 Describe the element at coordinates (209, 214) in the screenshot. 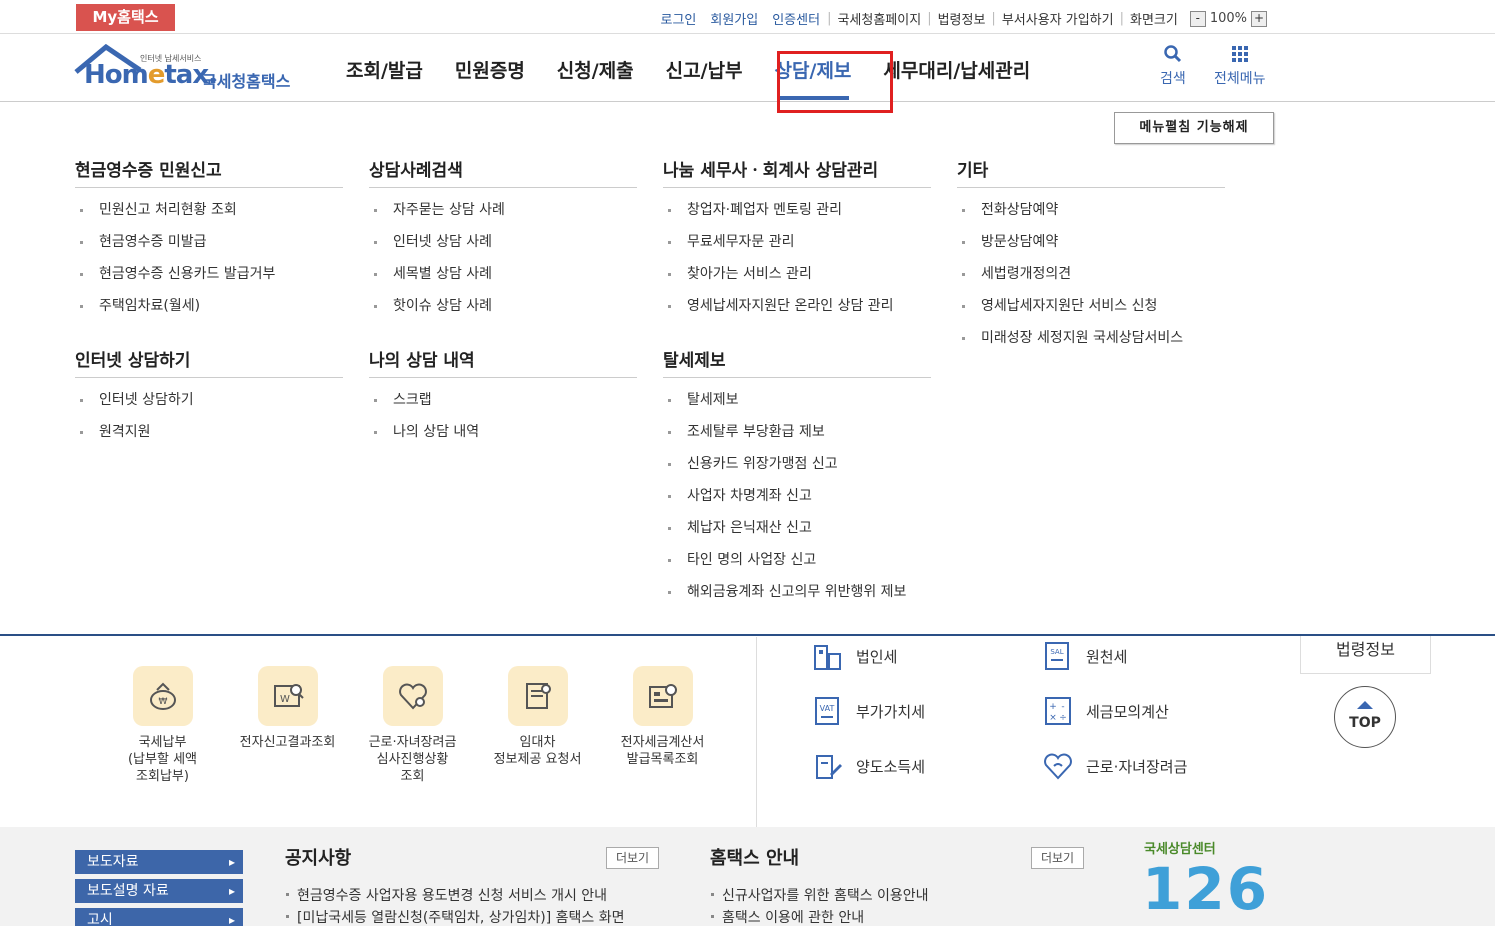

I see `menu-item: 민원신고 처리현황 조회` at that location.